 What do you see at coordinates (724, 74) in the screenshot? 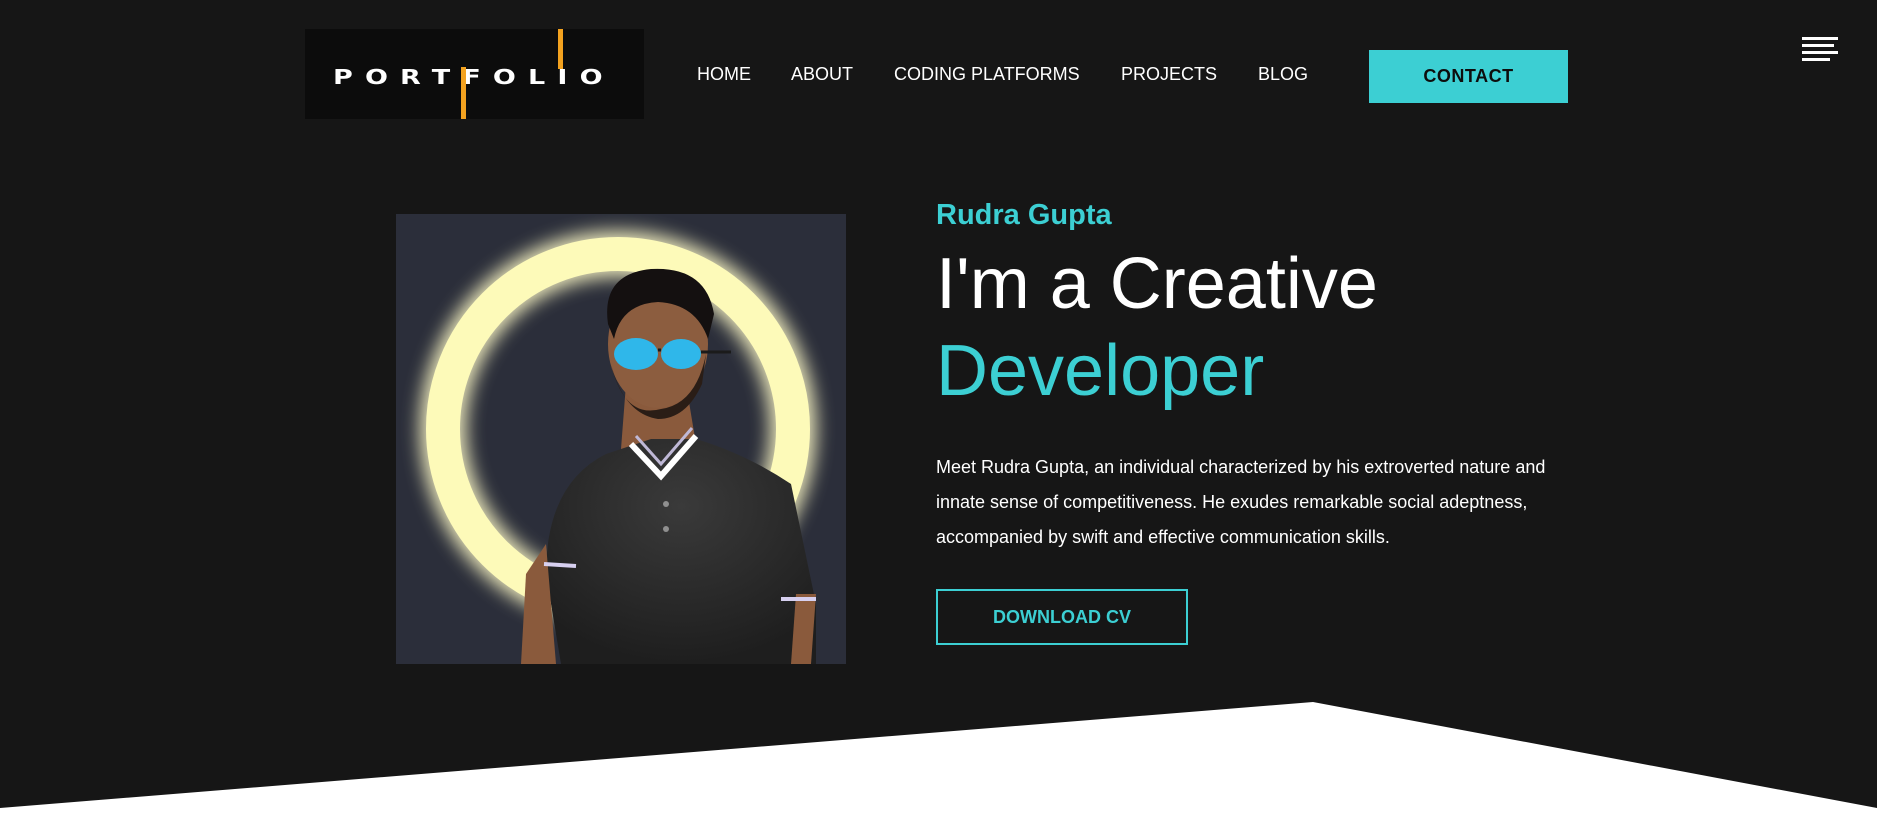
I see `nav-home: HOME` at bounding box center [724, 74].